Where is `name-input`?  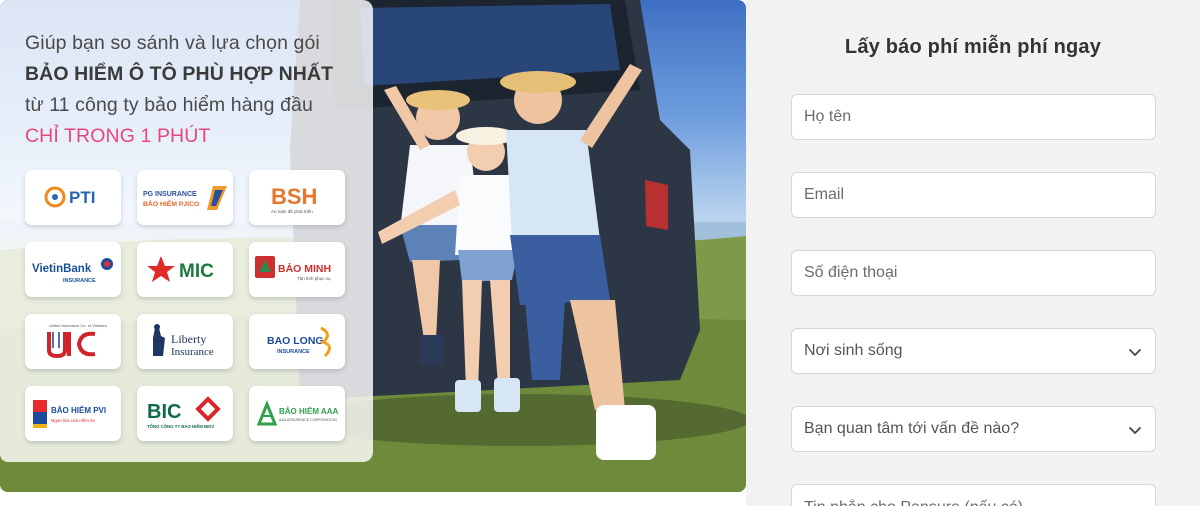 name-input is located at coordinates (973, 117).